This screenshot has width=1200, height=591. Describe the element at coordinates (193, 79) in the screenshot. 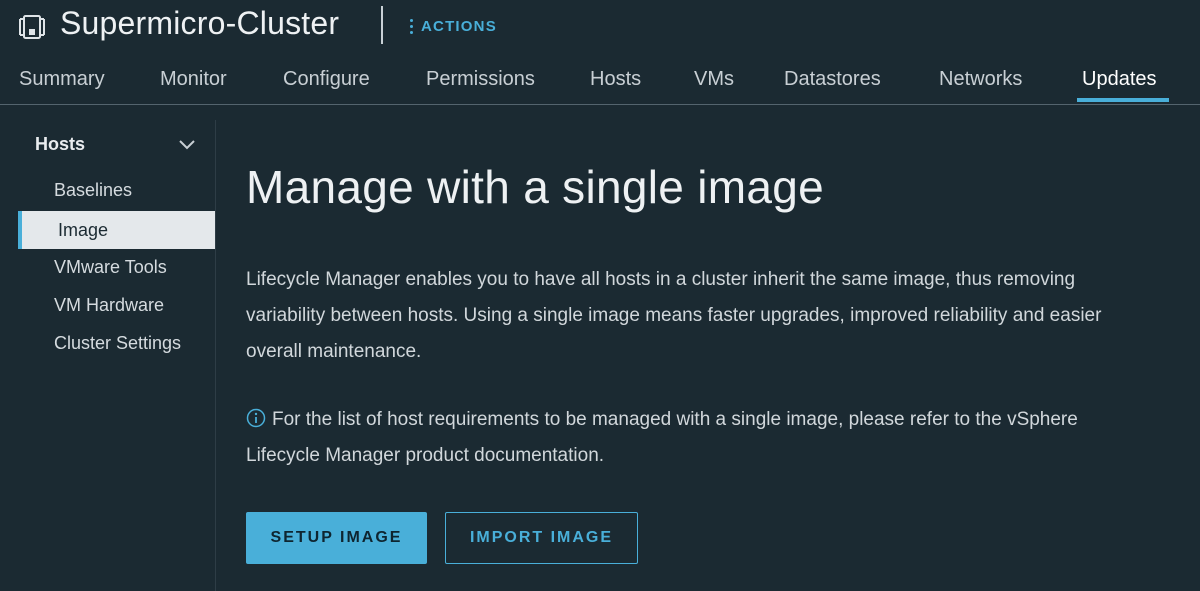

I see `tab-monitor: Monitor` at that location.